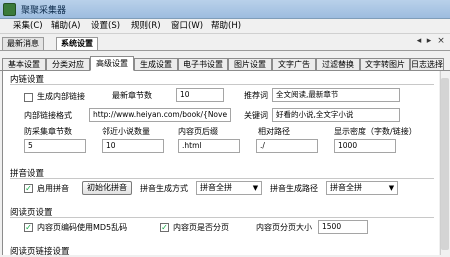  I want to click on tab-advanced: 高级设置, so click(112, 63).